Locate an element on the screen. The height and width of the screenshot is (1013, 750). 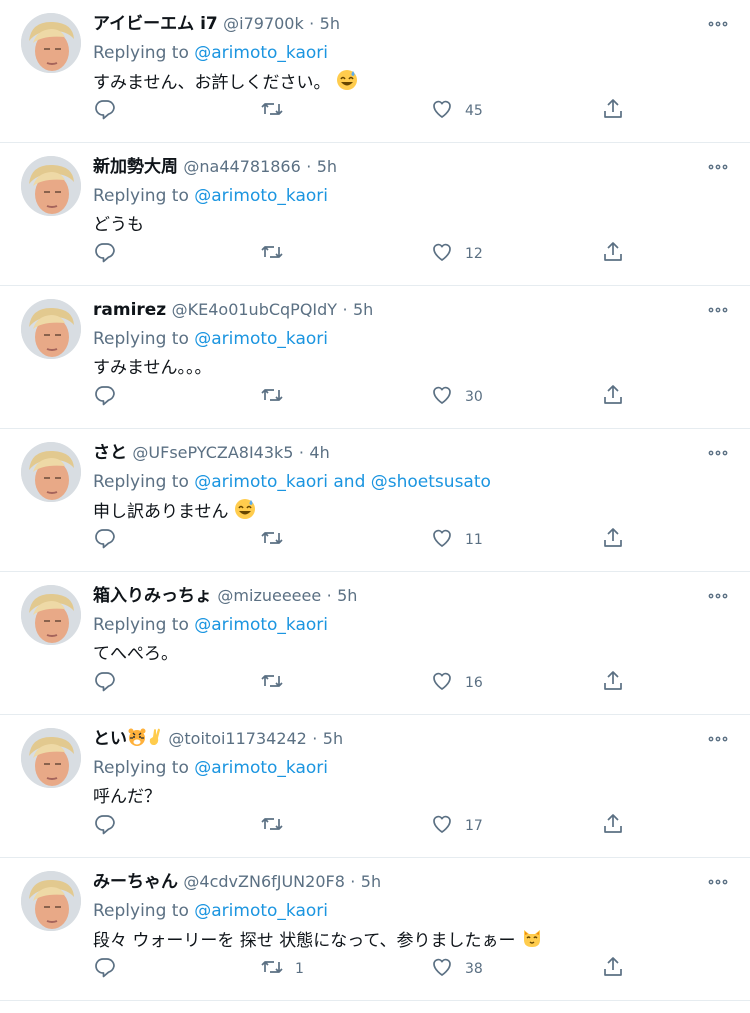
like-button: 30 is located at coordinates (456, 397).